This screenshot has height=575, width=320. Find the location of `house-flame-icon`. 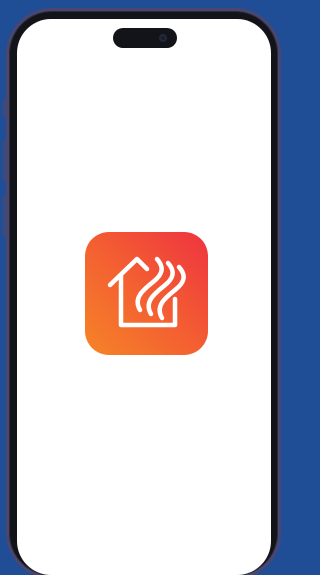

house-flame-icon is located at coordinates (146, 292).